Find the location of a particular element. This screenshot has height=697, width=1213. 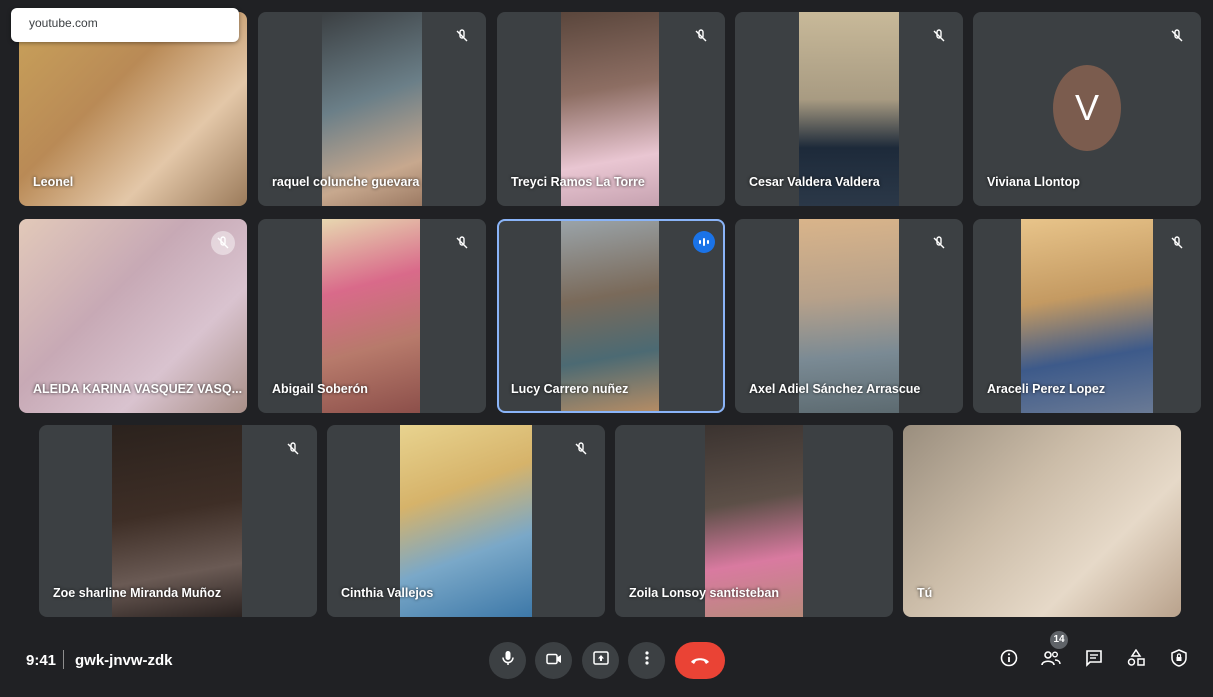

microphone-button is located at coordinates (507, 660).